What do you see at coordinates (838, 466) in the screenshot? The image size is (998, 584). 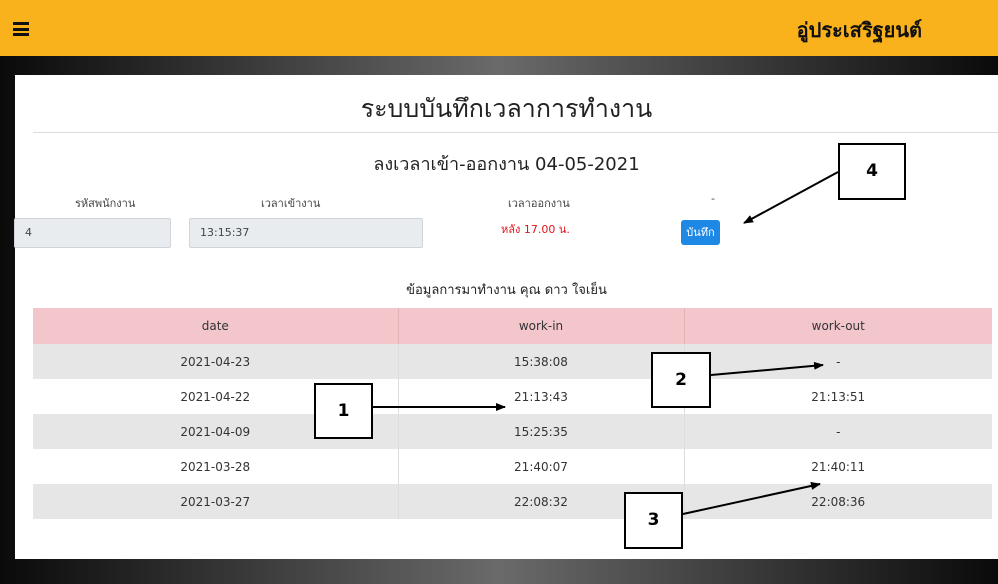 I see `work-out-cell: 21:40:11` at bounding box center [838, 466].